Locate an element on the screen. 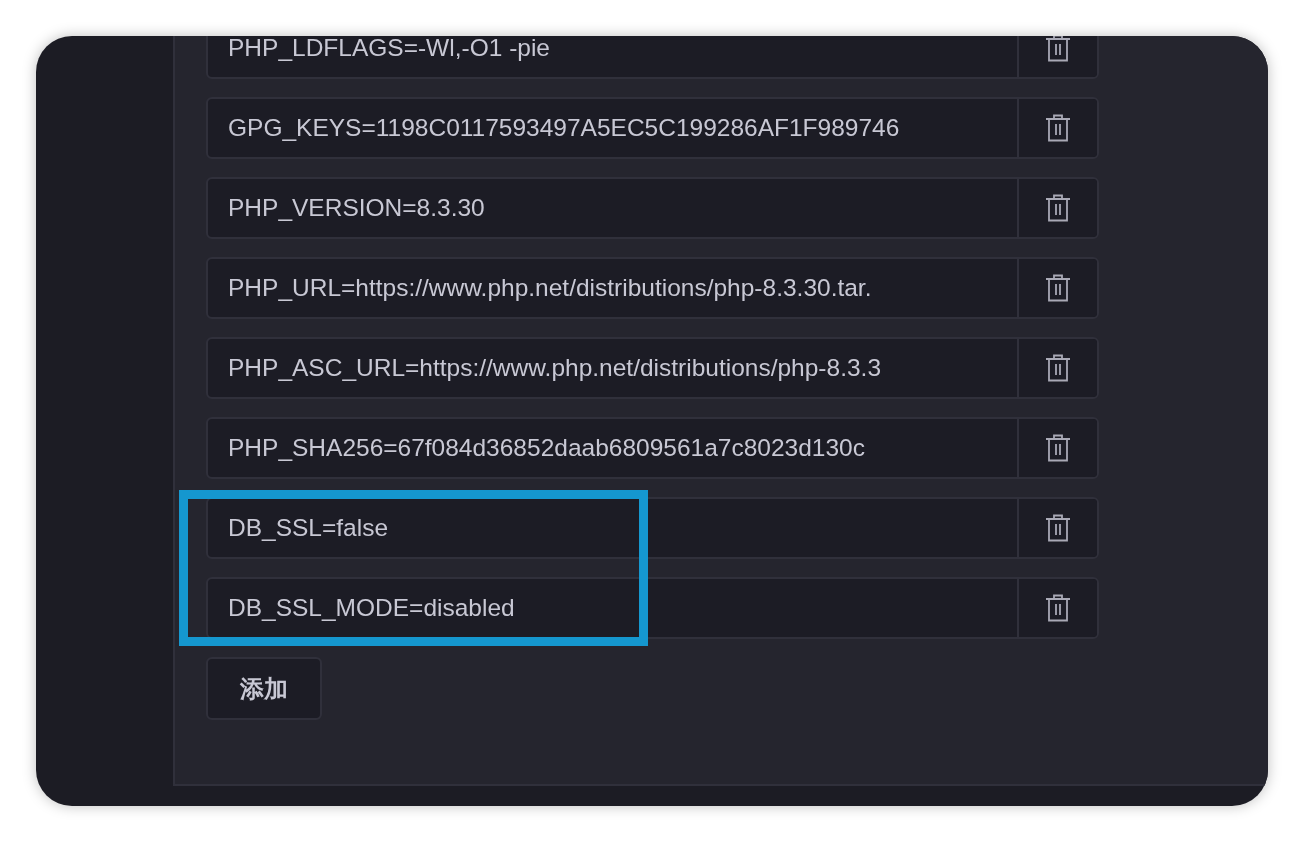 The height and width of the screenshot is (842, 1304). add-button: 添加 is located at coordinates (264, 688).